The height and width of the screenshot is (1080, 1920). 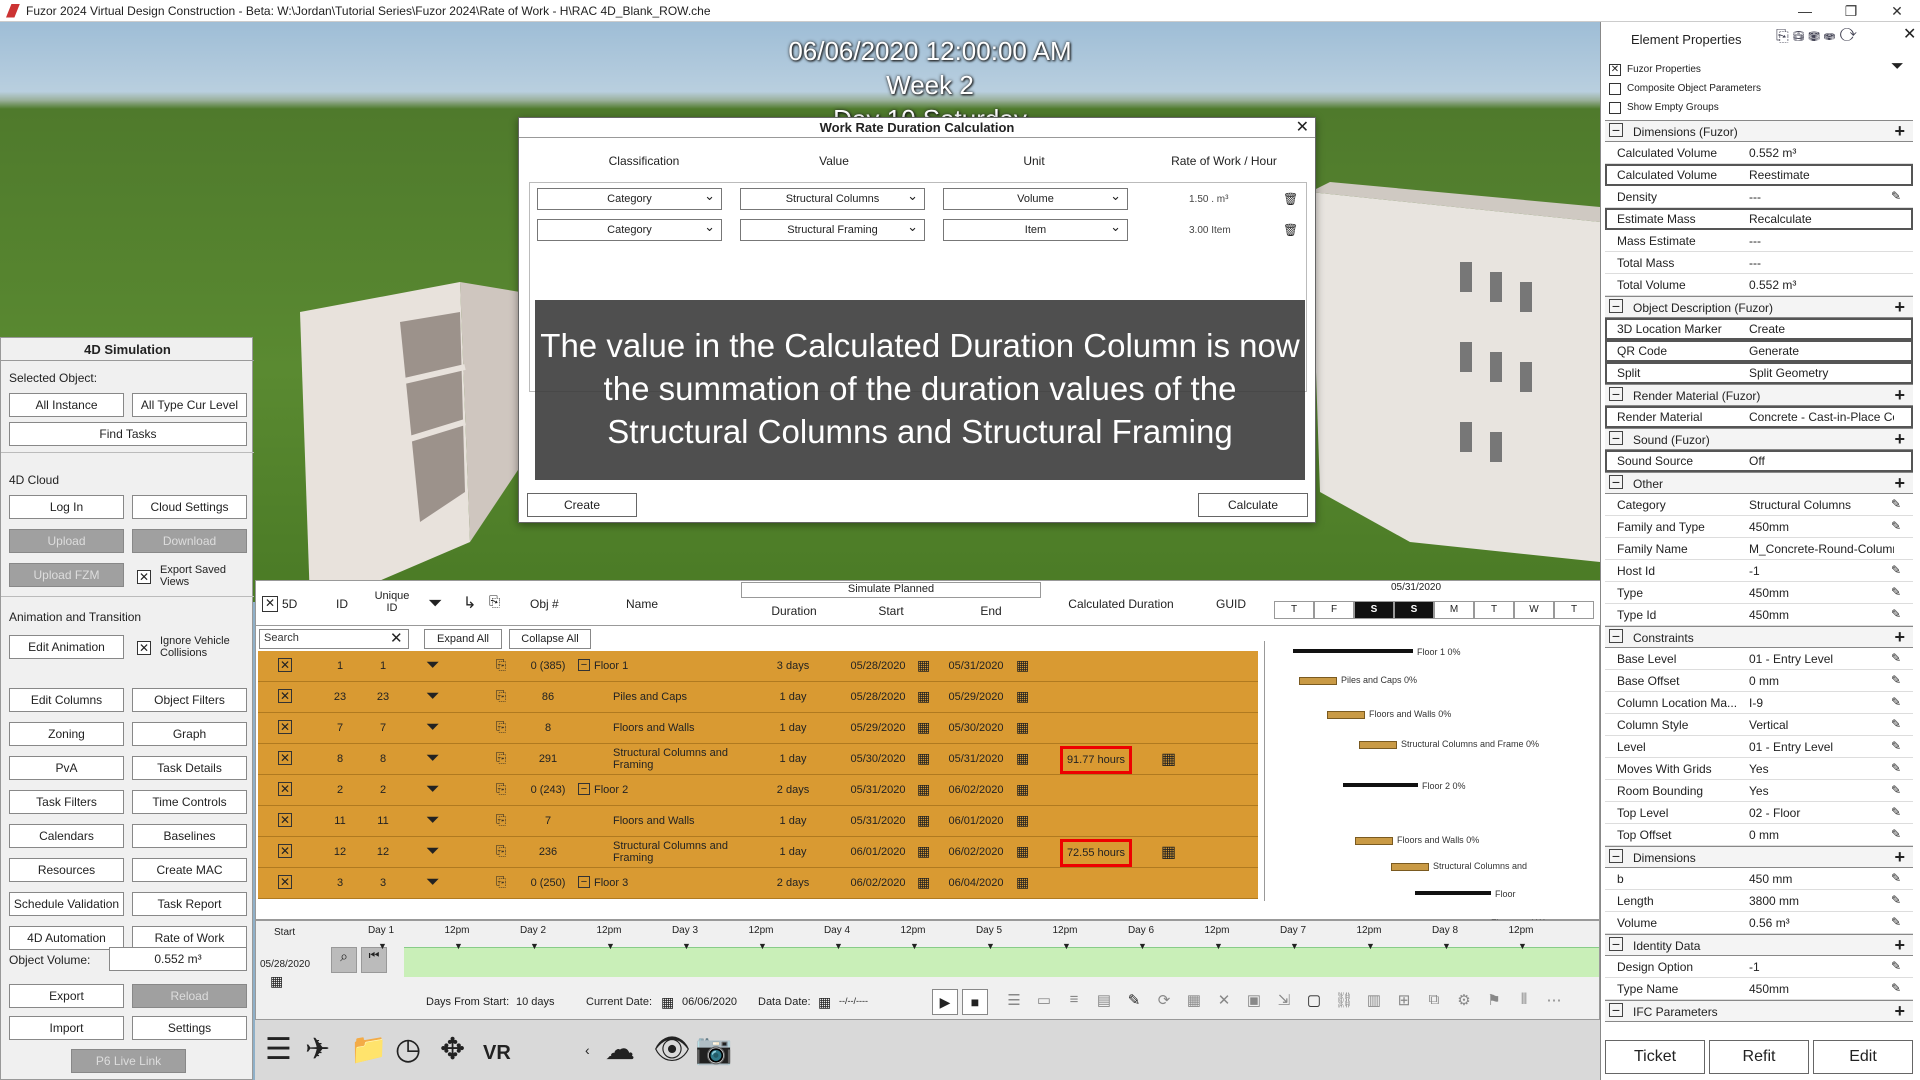 What do you see at coordinates (878, 852) in the screenshot?
I see `row-start: 06/01/2020` at bounding box center [878, 852].